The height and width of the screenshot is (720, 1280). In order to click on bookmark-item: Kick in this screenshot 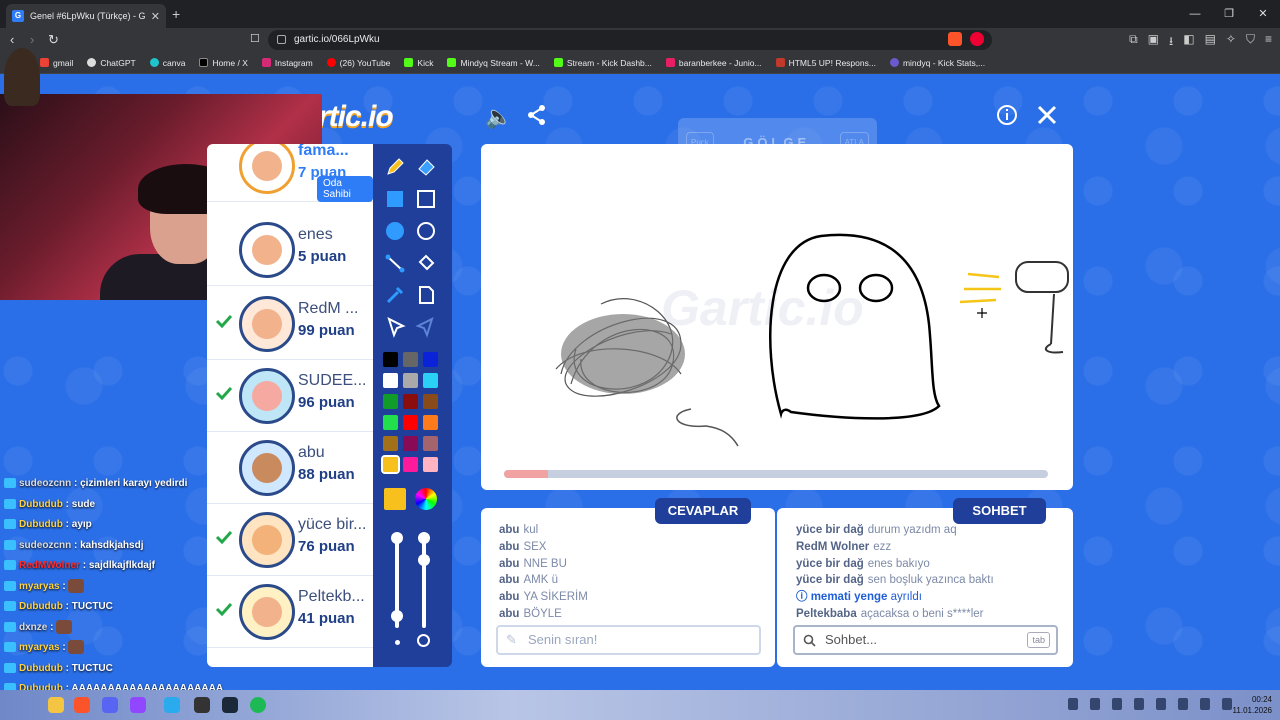, I will do `click(418, 63)`.